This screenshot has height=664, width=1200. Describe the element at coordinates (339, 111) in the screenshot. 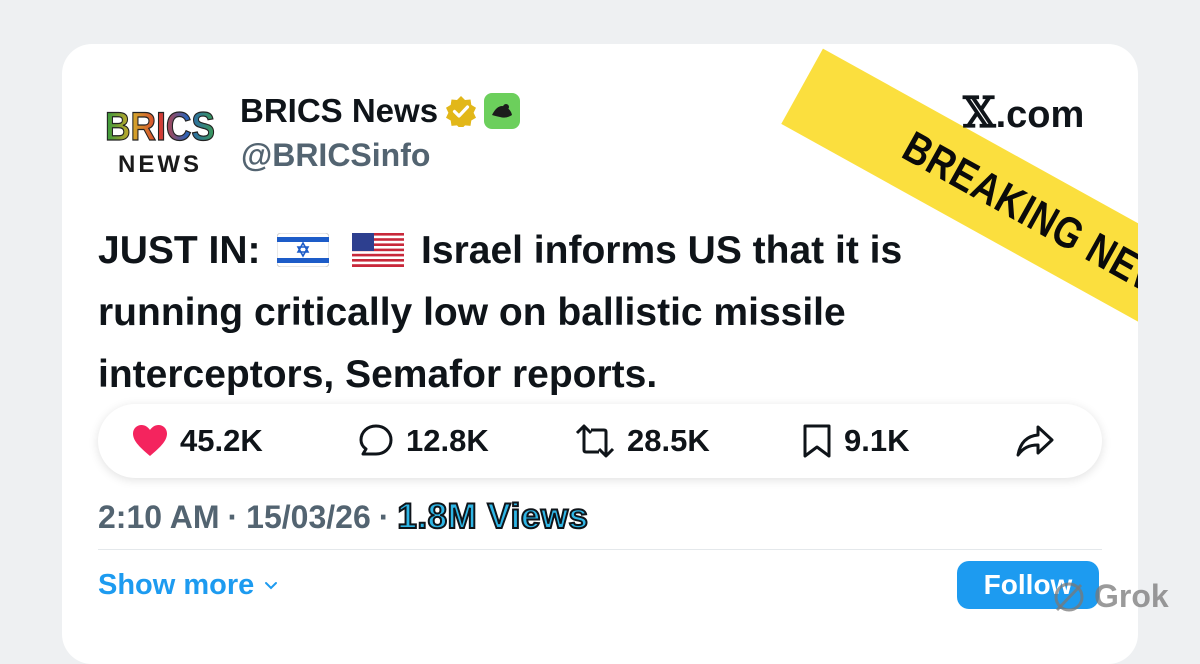

I see `account-name: BRICS News` at that location.